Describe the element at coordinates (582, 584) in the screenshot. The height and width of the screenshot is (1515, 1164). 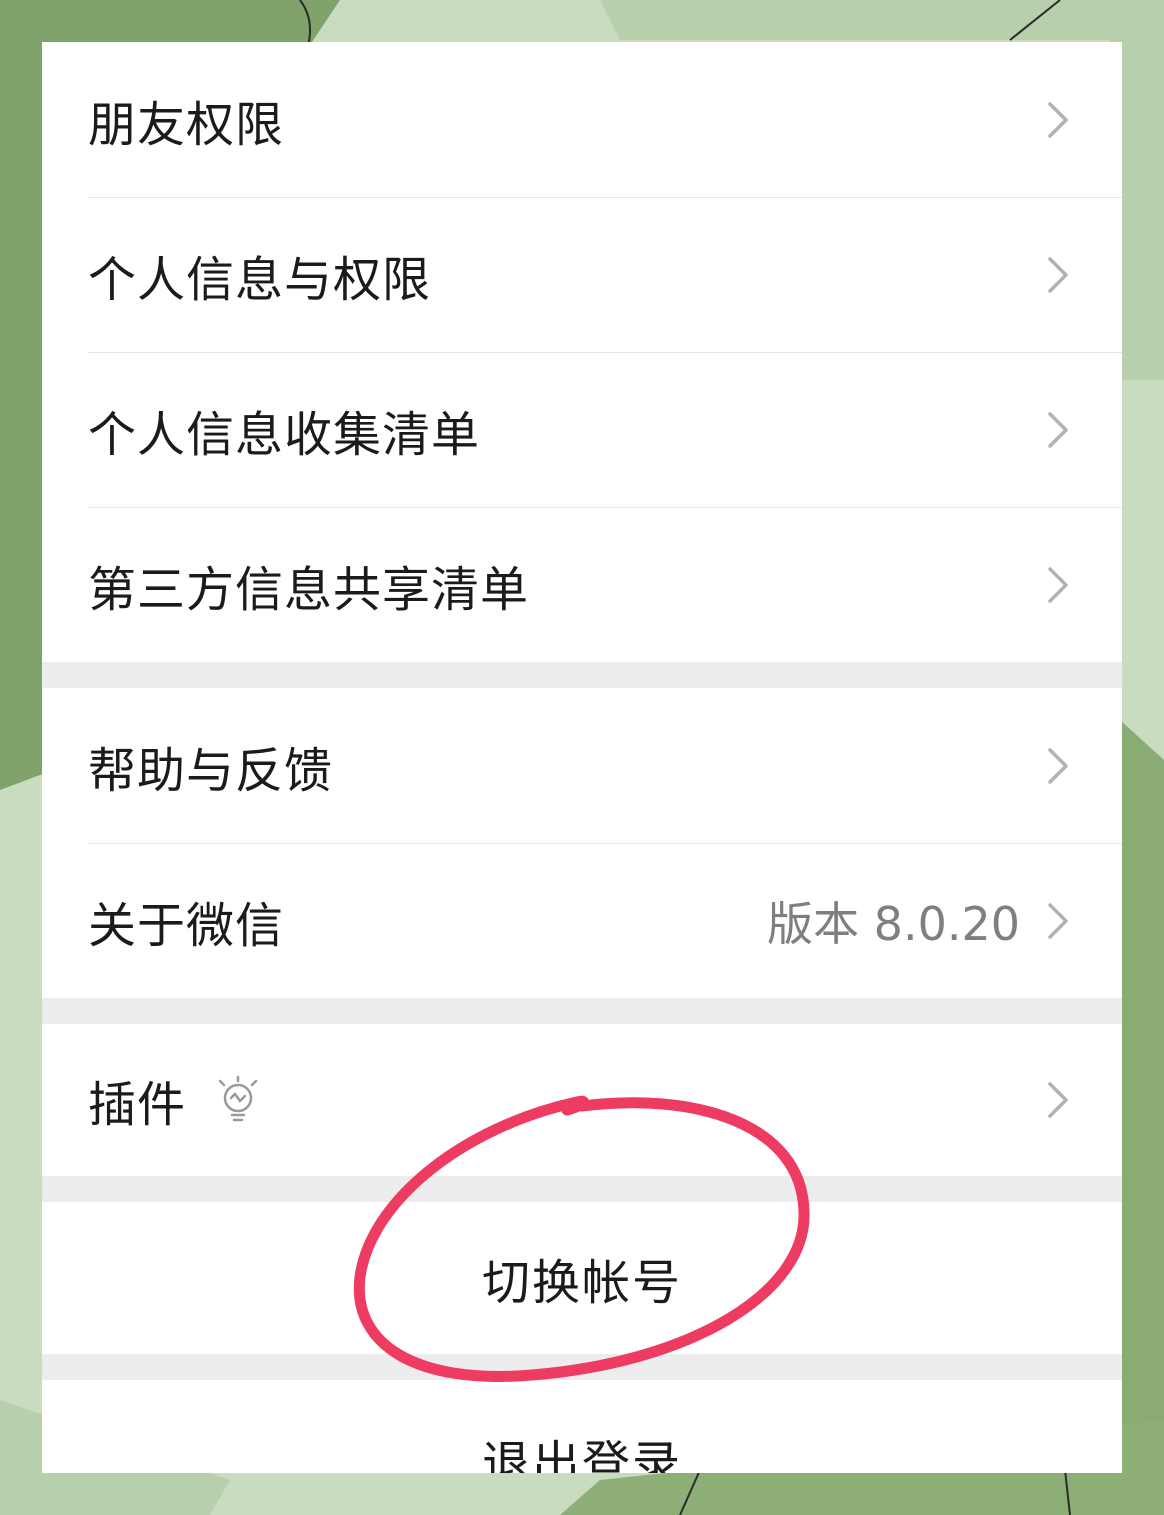
I see `menu-item-third-party-sharing: 第三方信息共享清单` at that location.